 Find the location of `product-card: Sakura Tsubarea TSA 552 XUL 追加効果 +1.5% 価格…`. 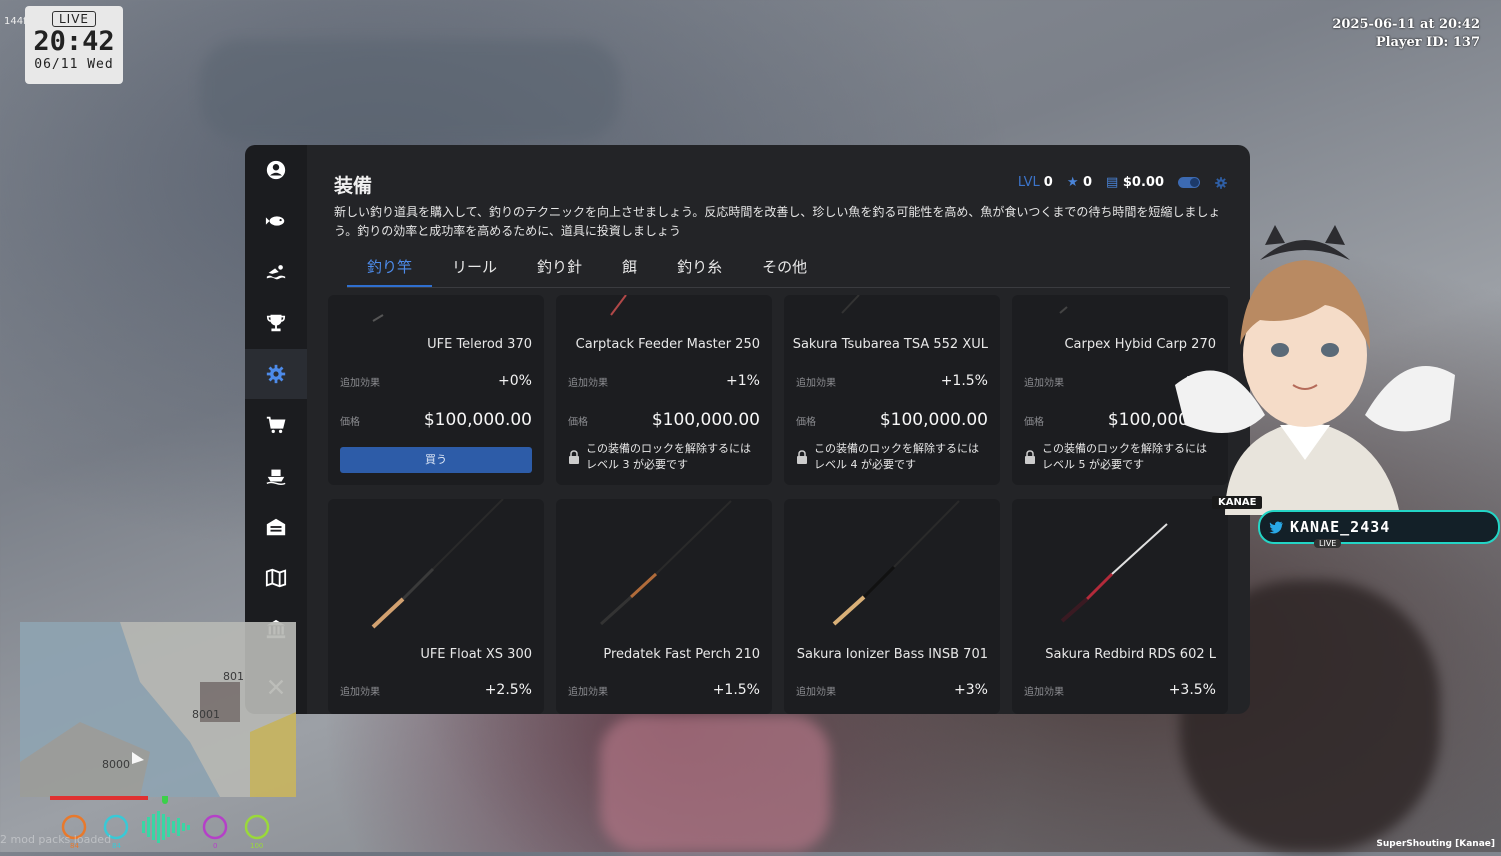

product-card: Sakura Tsubarea TSA 552 XUL 追加効果 +1.5% 価格… is located at coordinates (892, 390).